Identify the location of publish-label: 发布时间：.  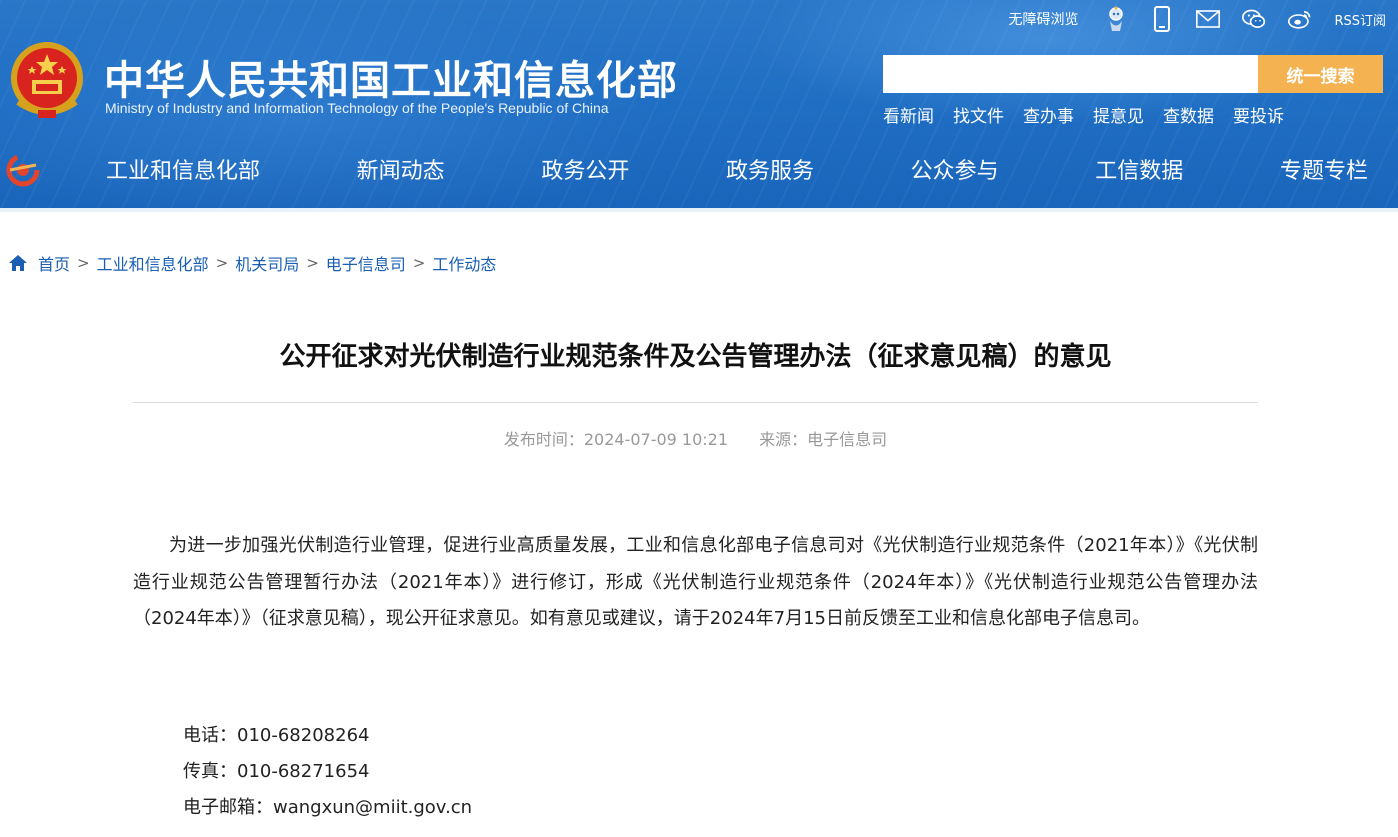
(543, 439).